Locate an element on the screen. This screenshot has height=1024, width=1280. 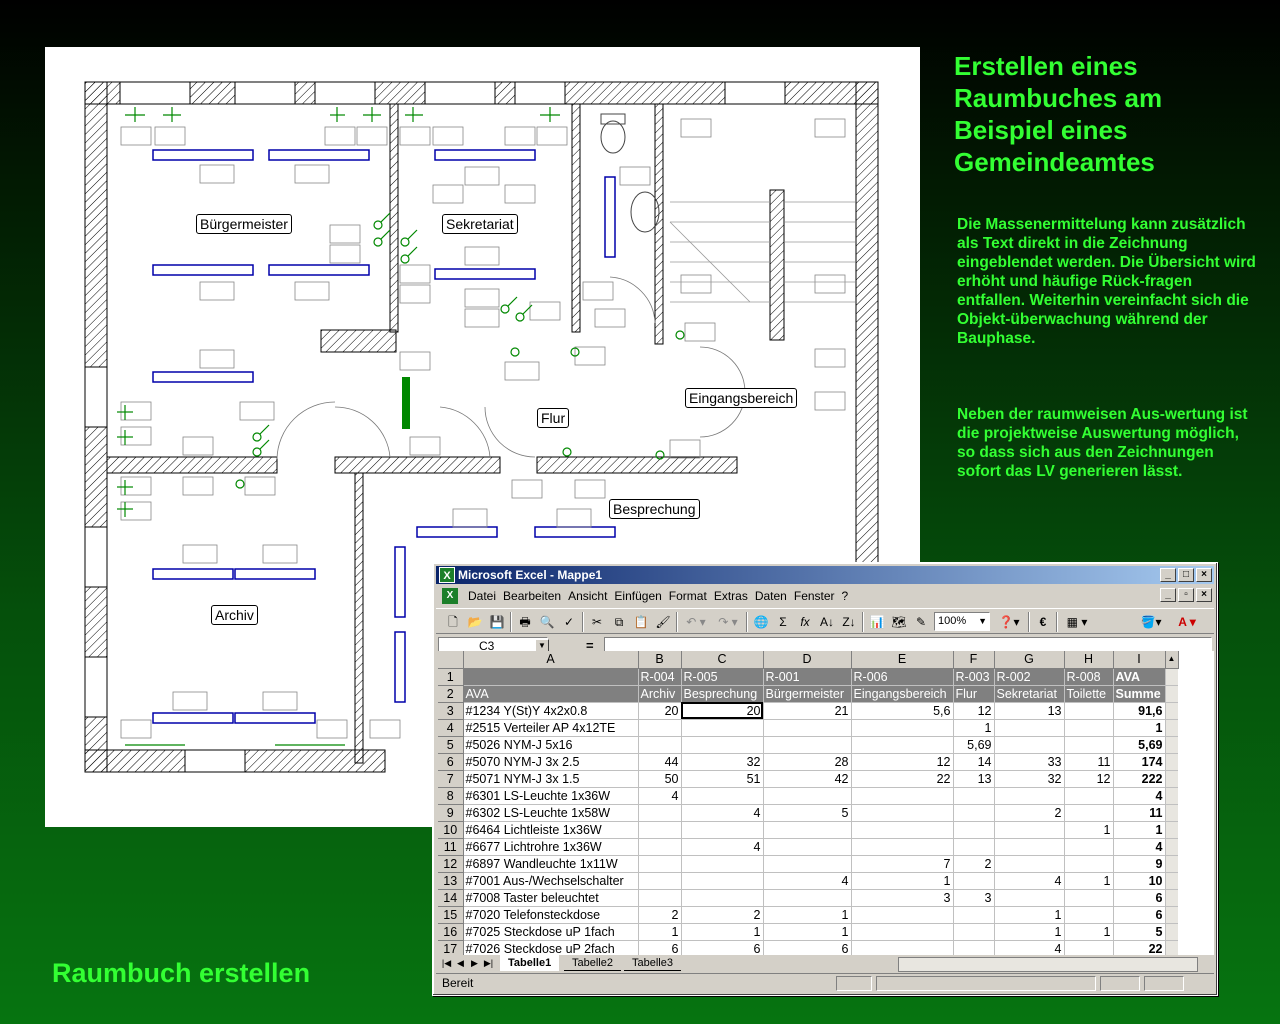
cell: #5026 NYM-J 5x16 is located at coordinates (551, 745).